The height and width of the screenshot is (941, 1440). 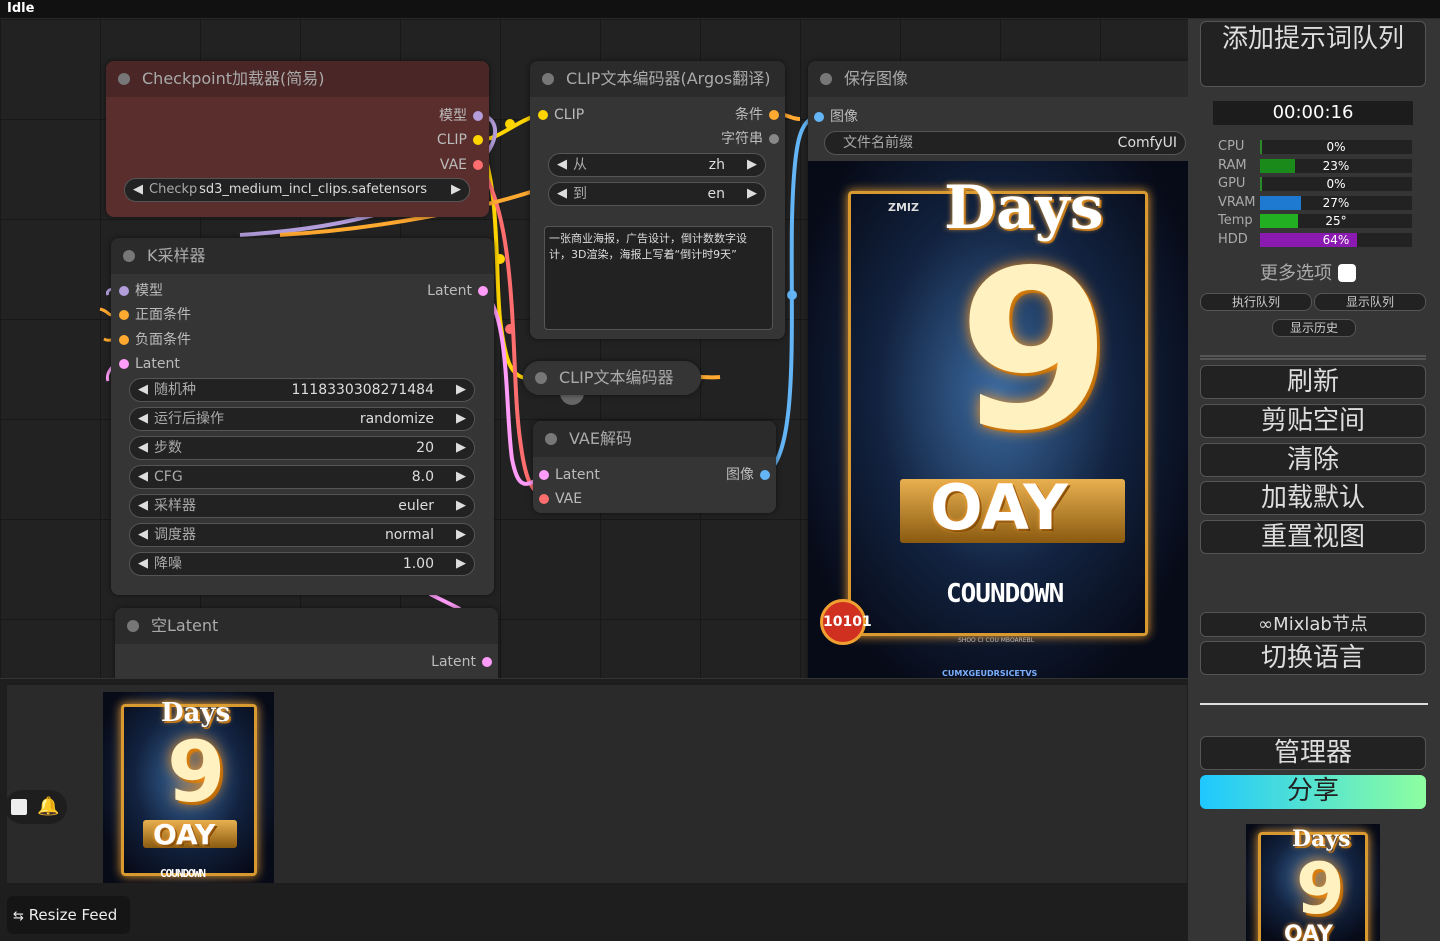 I want to click on from-lang-combo: ◀ 从 zh ▶, so click(x=657, y=165).